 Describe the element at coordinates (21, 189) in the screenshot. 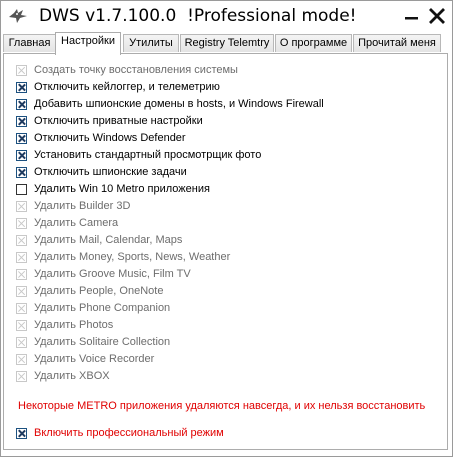

I see `checkbox-unchecked-icon` at that location.